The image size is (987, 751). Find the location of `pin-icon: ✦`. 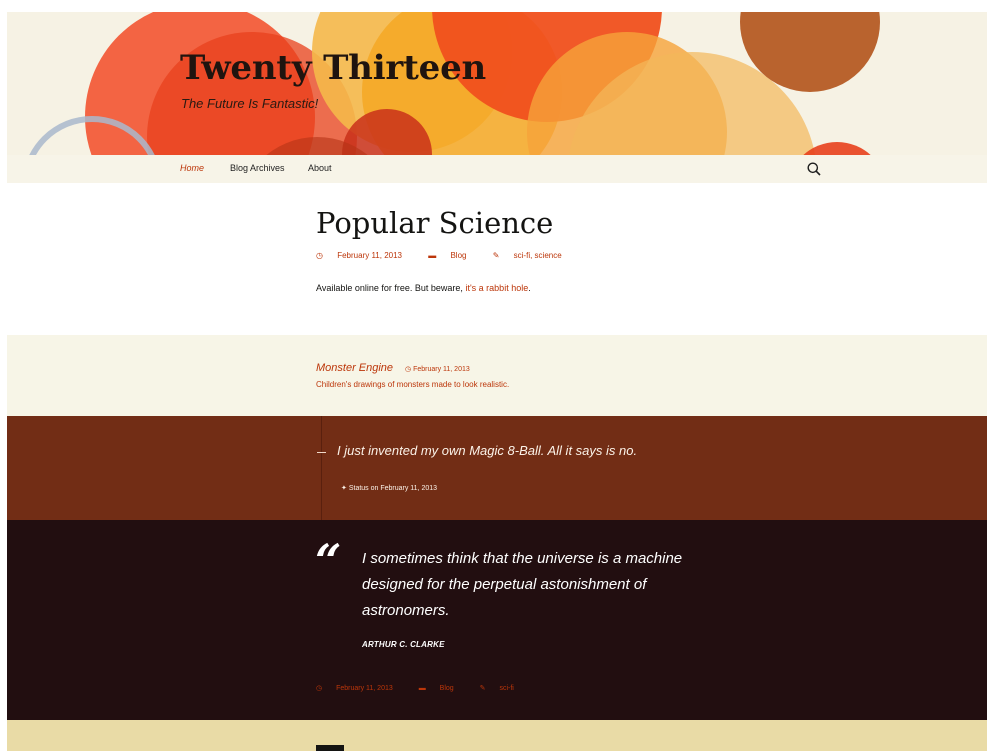

pin-icon: ✦ is located at coordinates (344, 488).